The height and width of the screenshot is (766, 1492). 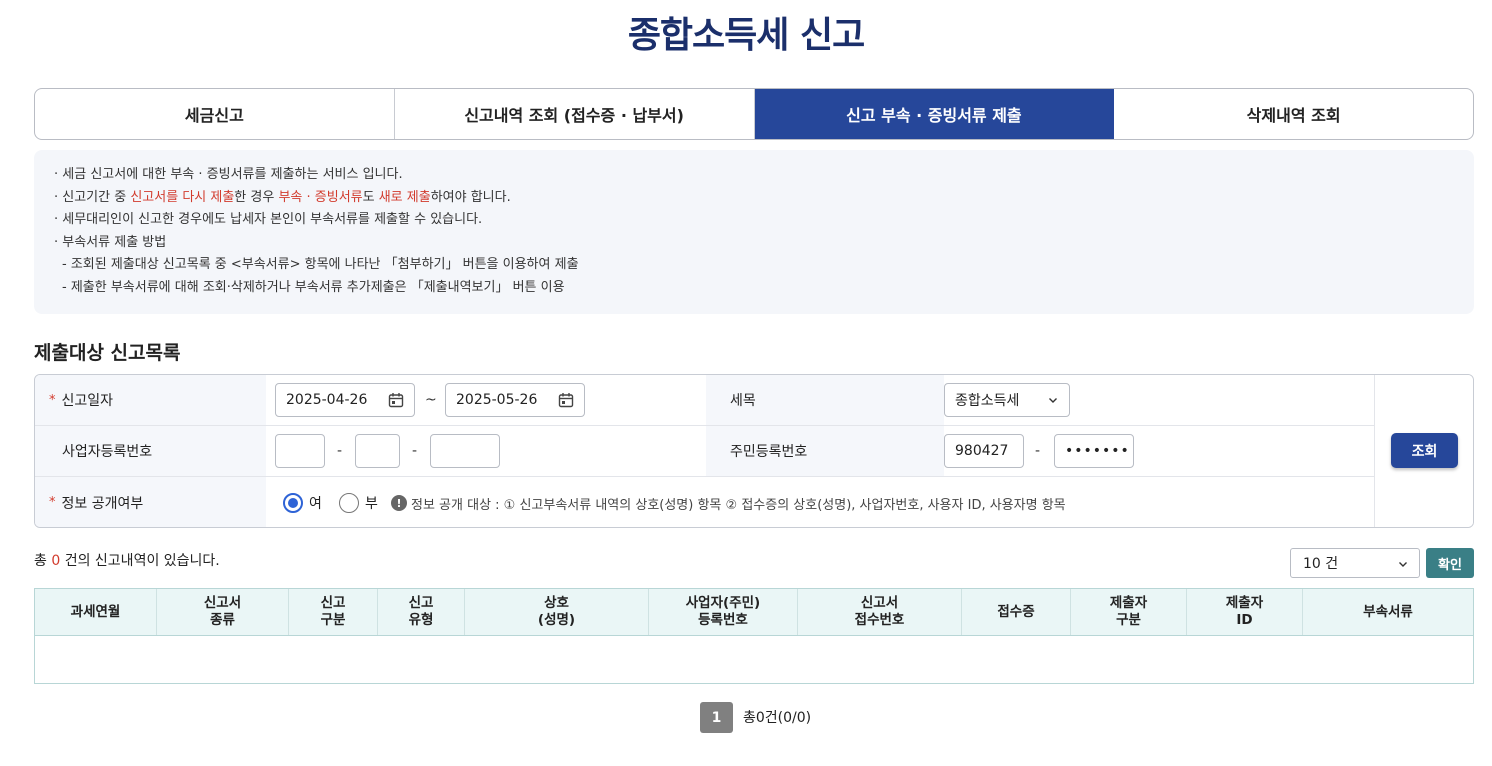 What do you see at coordinates (150, 502) in the screenshot?
I see `disclosure-label: * 정보 공개여부` at bounding box center [150, 502].